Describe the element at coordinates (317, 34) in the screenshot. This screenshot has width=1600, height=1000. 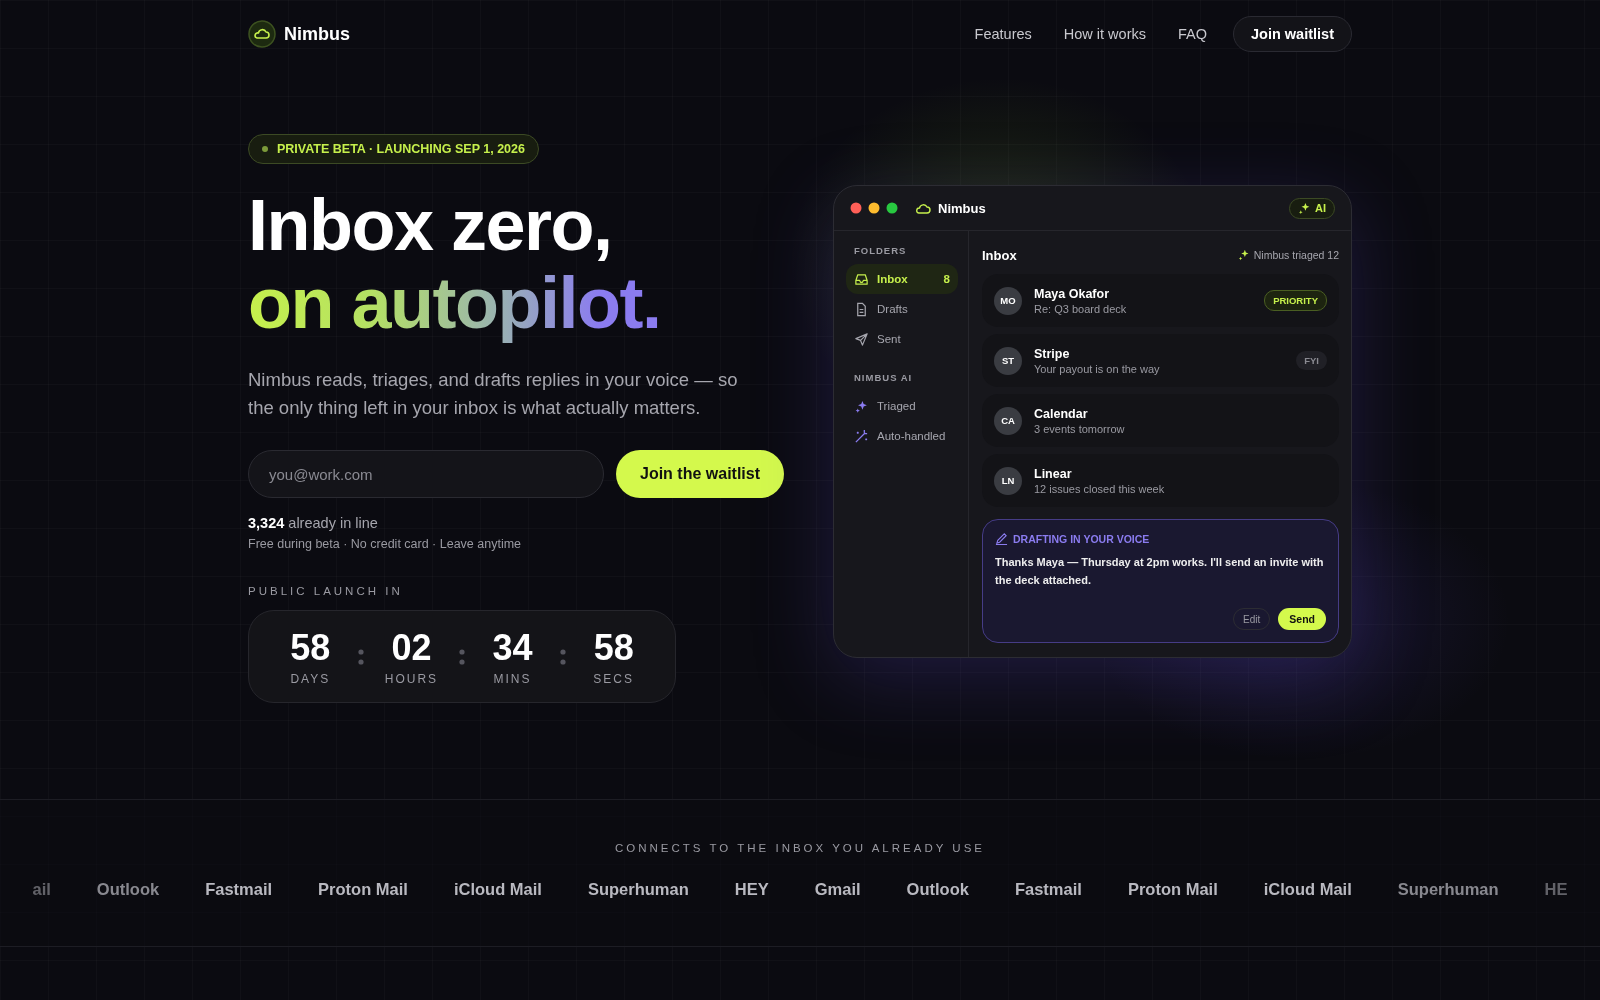
I see `brand-name: Nimbus` at that location.